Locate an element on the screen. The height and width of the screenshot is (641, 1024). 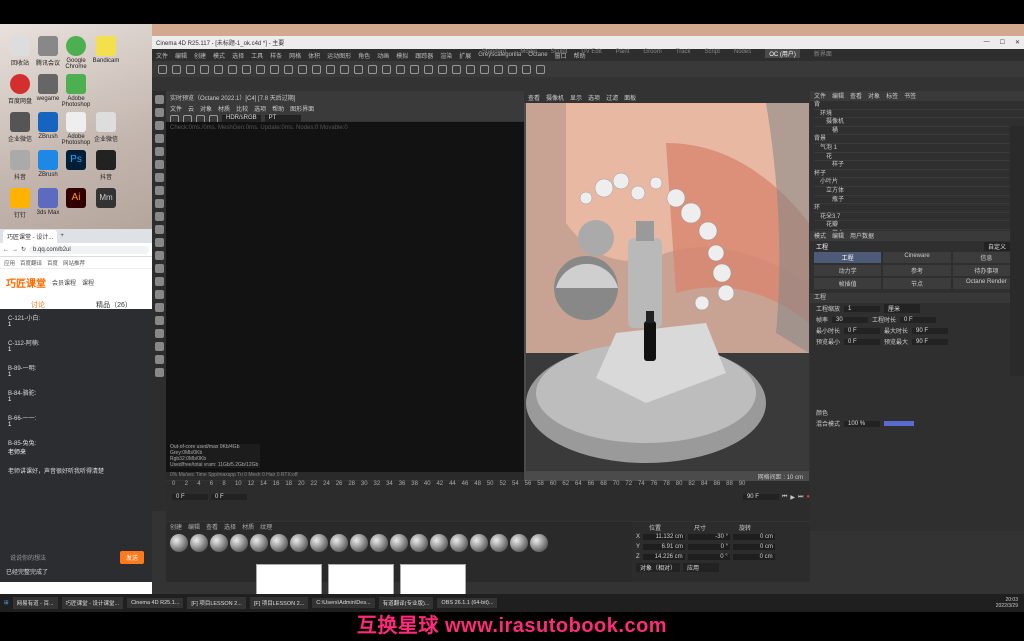
live-viewer-menu-item: 对象 is located at coordinates (206, 108).